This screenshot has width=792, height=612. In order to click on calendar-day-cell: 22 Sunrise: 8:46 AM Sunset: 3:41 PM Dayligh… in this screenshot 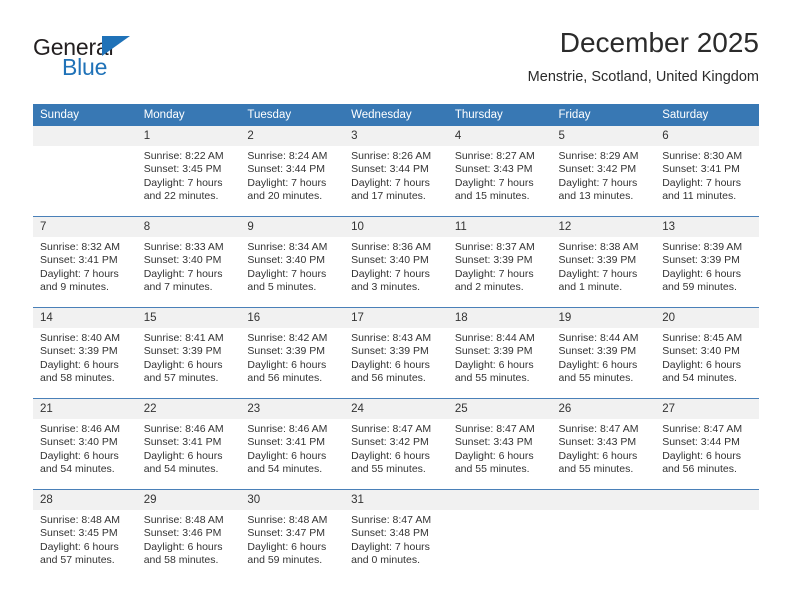, I will do `click(188, 444)`.